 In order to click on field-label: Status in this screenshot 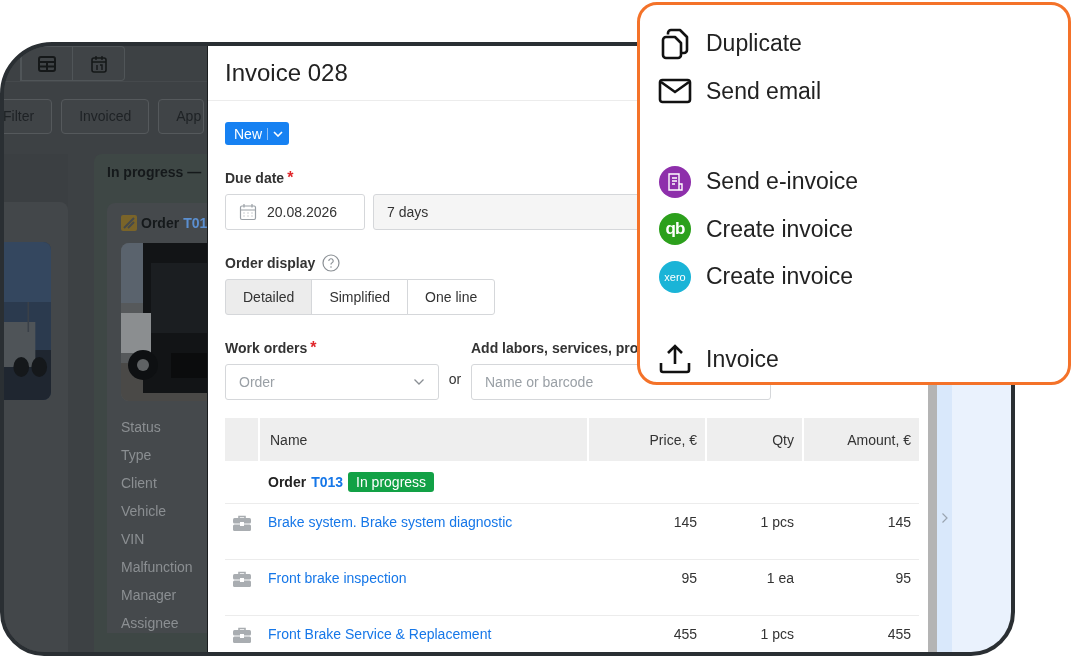, I will do `click(141, 427)`.